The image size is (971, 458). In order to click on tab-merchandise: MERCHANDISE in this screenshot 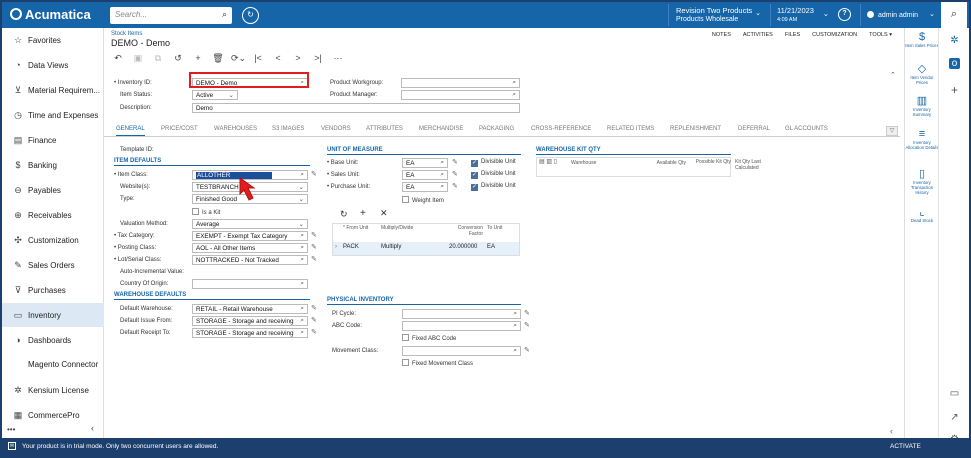, I will do `click(441, 129)`.